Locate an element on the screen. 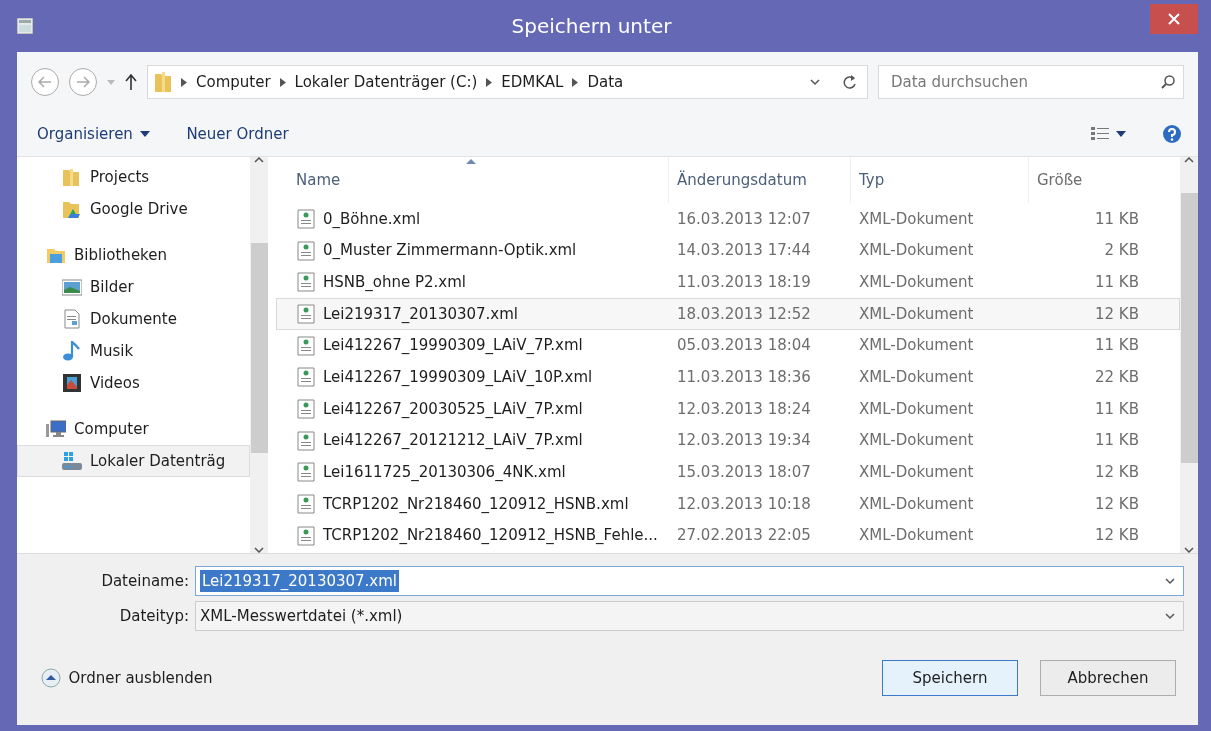 This screenshot has width=1211, height=731. close-icon is located at coordinates (1174, 19).